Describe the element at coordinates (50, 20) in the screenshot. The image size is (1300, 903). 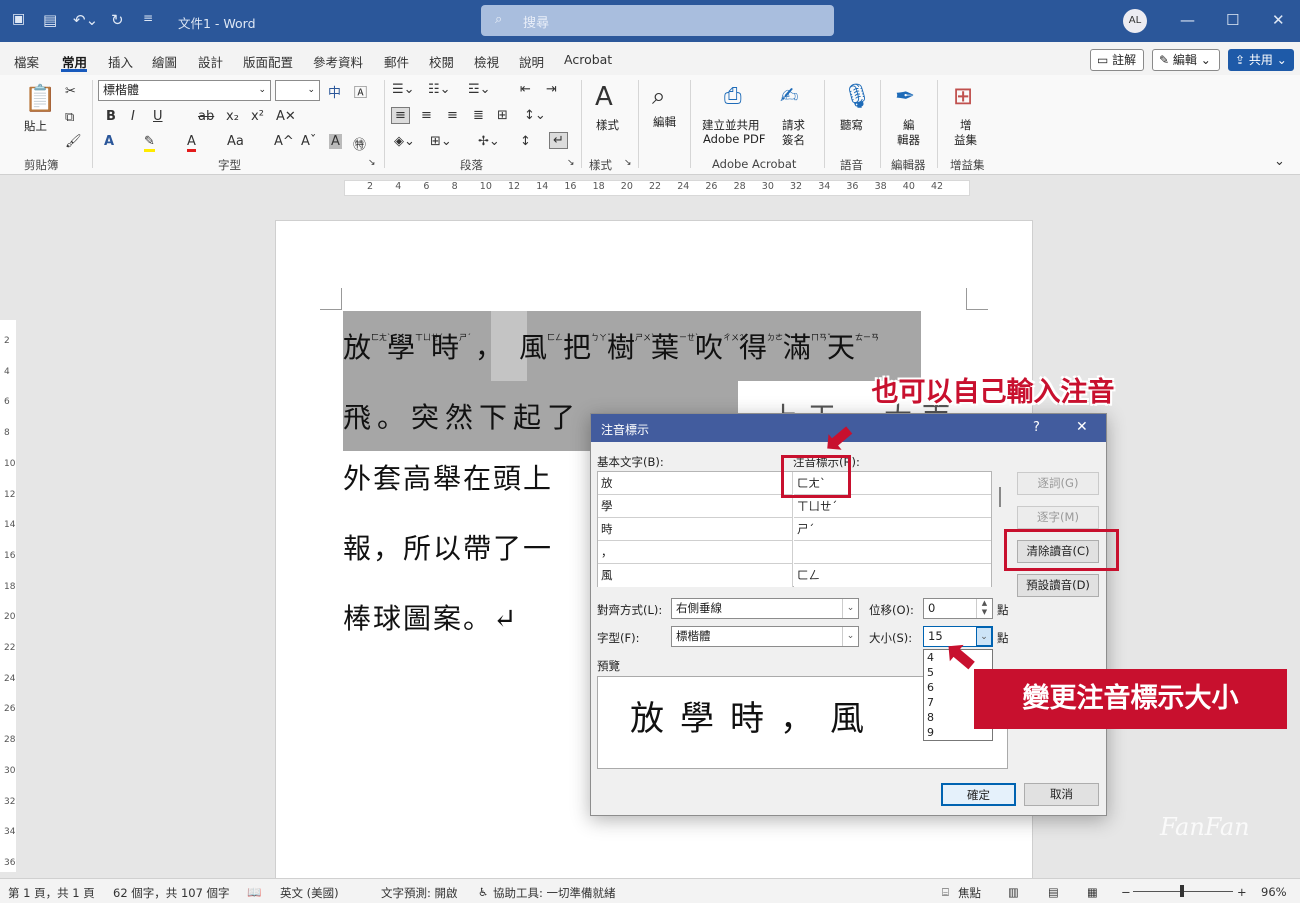
I see `save-icon: ▤` at that location.